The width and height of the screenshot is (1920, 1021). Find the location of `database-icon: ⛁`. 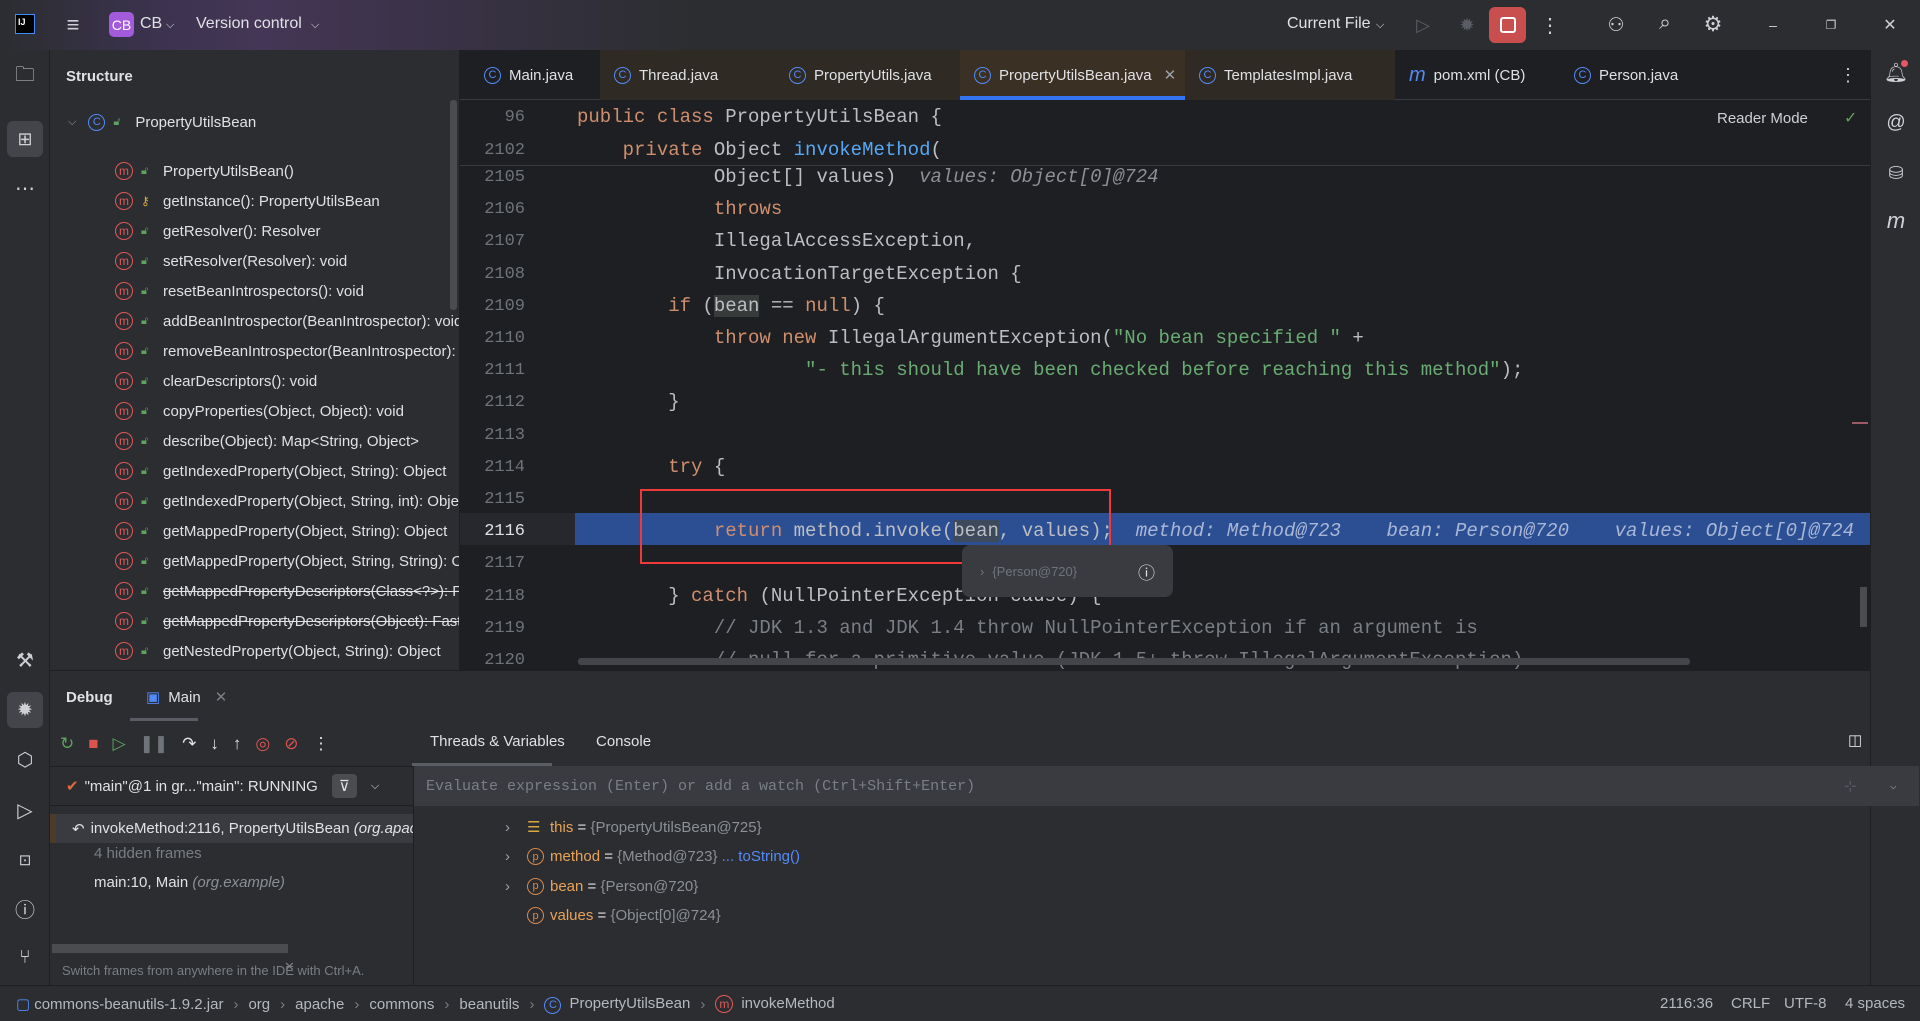

database-icon: ⛁ is located at coordinates (1896, 173).